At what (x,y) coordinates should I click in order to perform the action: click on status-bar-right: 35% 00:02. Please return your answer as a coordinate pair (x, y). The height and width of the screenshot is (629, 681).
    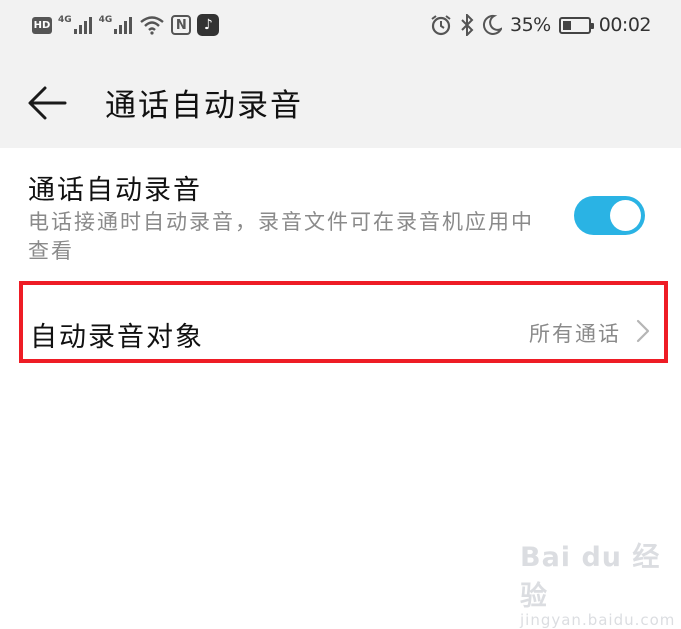
    Looking at the image, I should click on (541, 25).